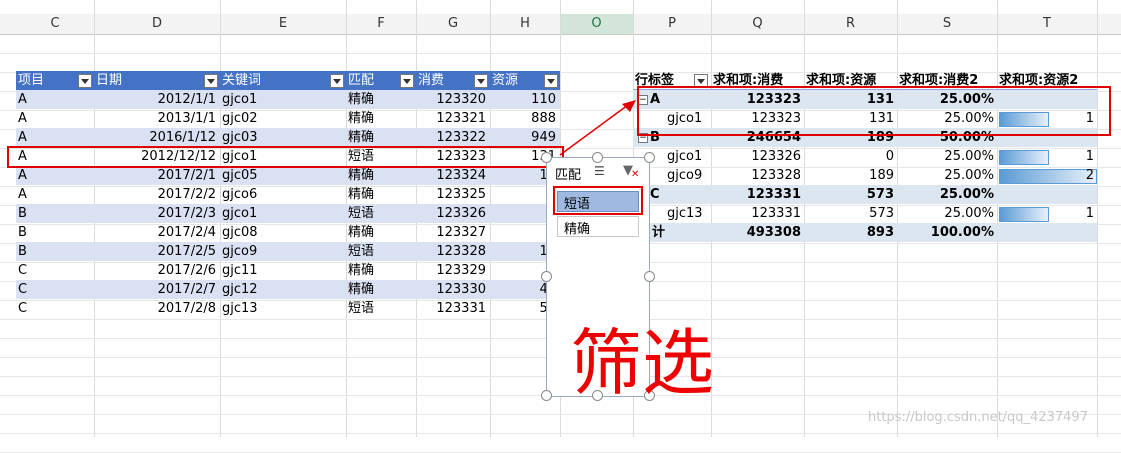 The width and height of the screenshot is (1121, 453). I want to click on table-cell: 2017/2/1, so click(156, 175).